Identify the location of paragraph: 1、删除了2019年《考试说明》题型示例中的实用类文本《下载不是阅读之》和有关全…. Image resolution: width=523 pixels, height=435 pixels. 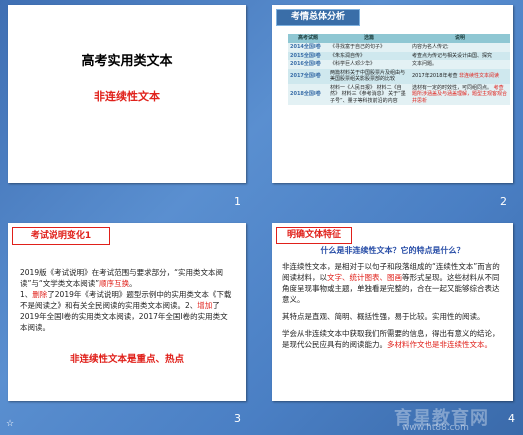
(127, 311).